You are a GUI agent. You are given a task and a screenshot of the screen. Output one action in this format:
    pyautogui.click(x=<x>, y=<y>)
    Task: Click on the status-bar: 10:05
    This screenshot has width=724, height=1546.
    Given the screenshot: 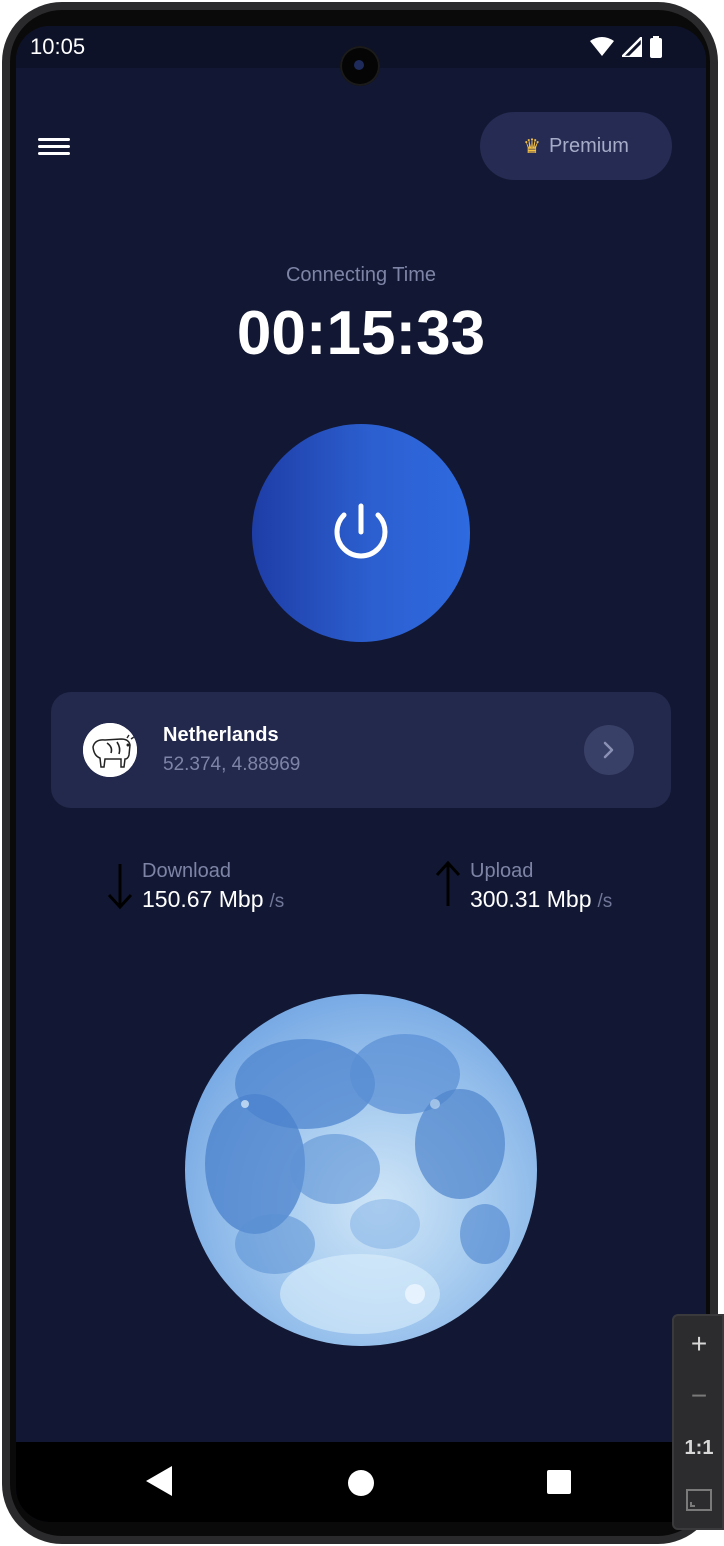 What is the action you would take?
    pyautogui.click(x=361, y=56)
    